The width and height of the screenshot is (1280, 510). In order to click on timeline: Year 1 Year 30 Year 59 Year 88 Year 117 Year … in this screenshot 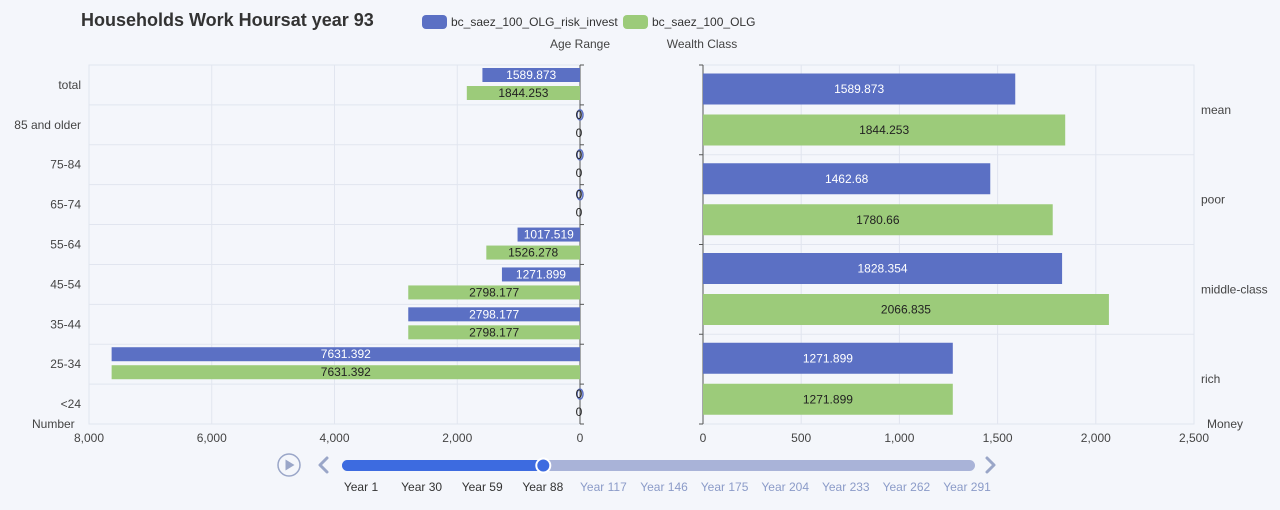, I will do `click(636, 473)`.